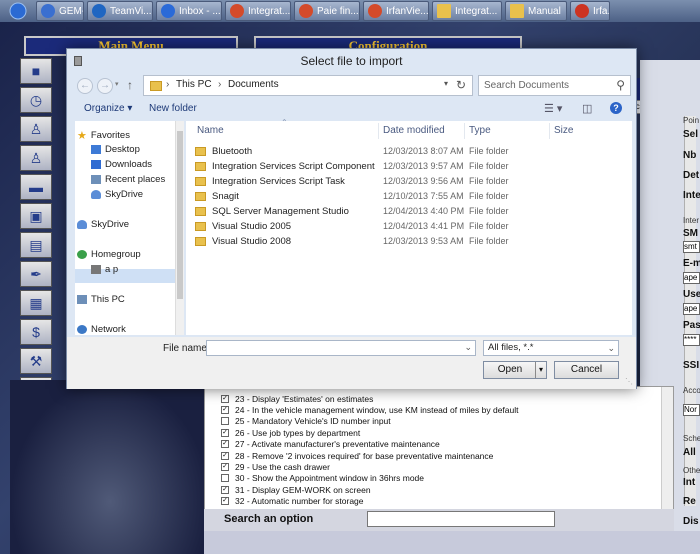  What do you see at coordinates (130, 85) in the screenshot?
I see `up-button: ↑` at bounding box center [130, 85].